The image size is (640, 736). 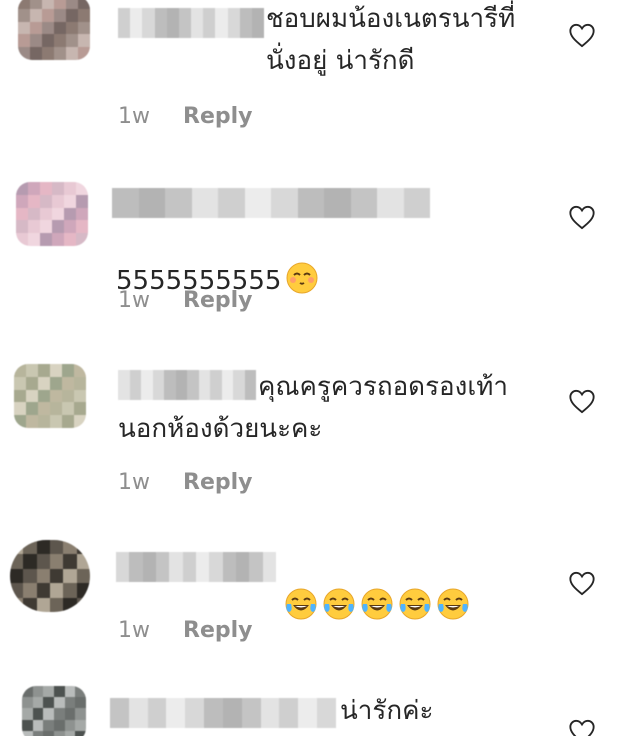 I want to click on comment-item: น่ารักค่ะ, so click(x=320, y=710).